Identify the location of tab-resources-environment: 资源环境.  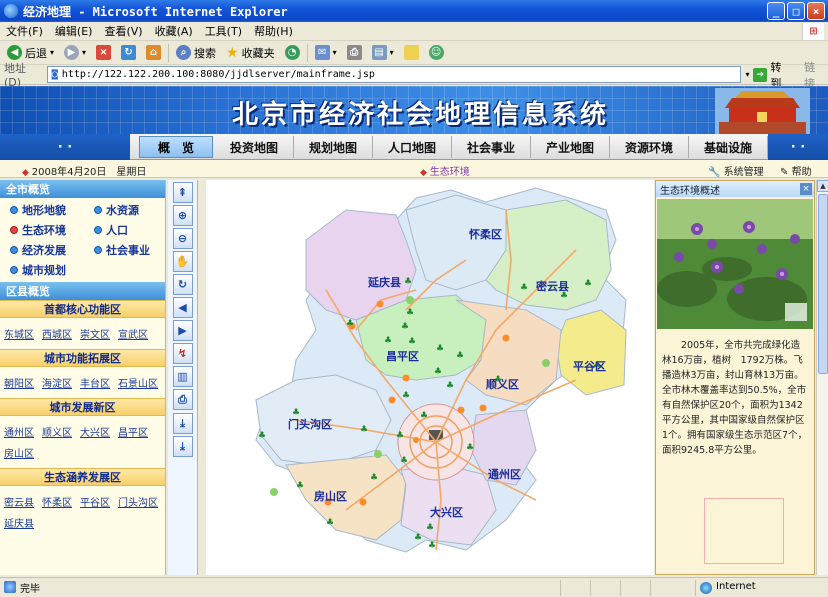
(649, 147).